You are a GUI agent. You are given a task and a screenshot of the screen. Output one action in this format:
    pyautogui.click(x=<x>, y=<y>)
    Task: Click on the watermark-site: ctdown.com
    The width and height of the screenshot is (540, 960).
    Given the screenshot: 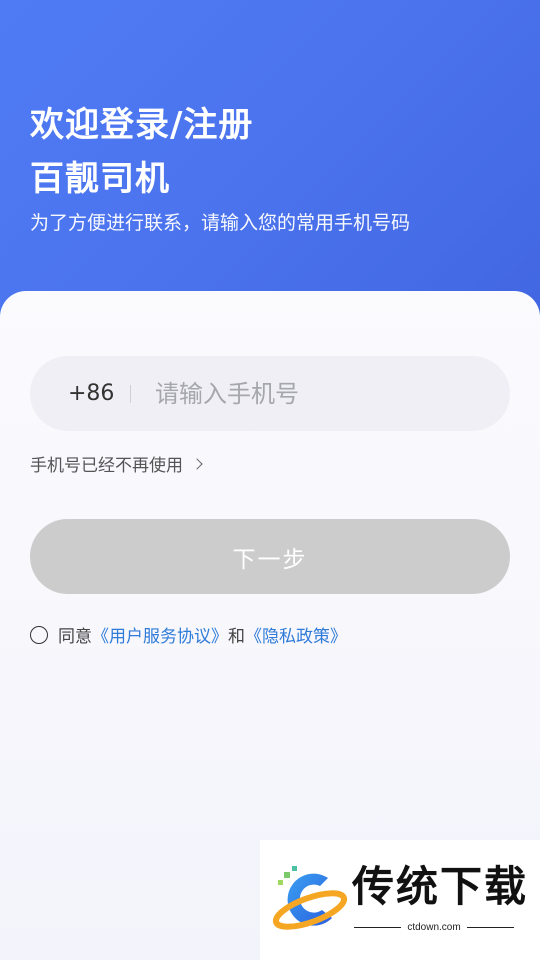 What is the action you would take?
    pyautogui.click(x=434, y=927)
    